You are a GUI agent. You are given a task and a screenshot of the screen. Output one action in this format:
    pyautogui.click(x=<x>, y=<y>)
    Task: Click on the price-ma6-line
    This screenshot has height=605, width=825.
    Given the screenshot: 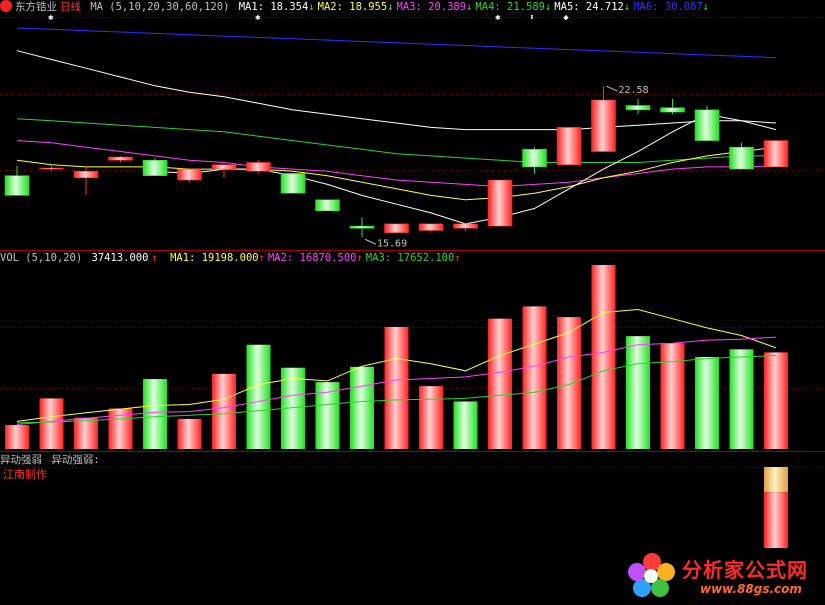 What is the action you would take?
    pyautogui.click(x=396, y=43)
    